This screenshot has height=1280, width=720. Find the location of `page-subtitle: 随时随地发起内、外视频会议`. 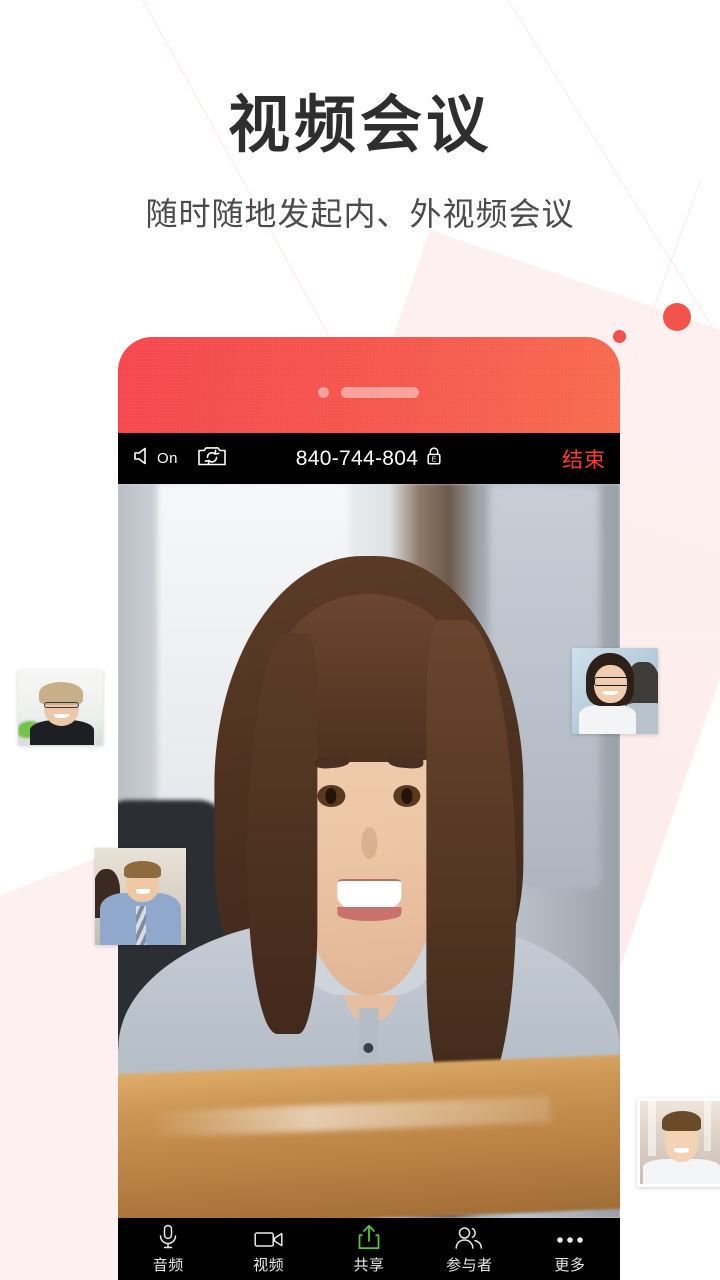

page-subtitle: 随时随地发起内、外视频会议 is located at coordinates (360, 214).